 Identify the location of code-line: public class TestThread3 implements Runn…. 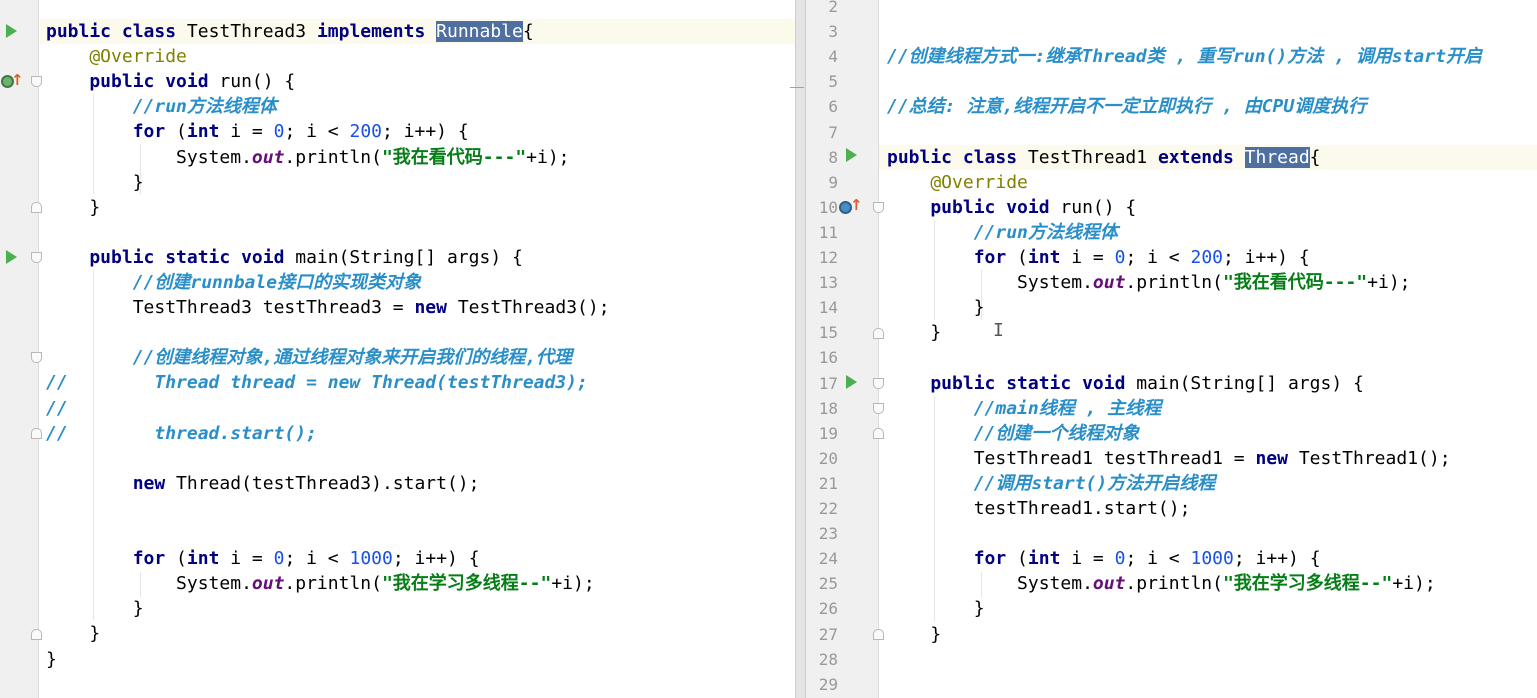
(290, 31).